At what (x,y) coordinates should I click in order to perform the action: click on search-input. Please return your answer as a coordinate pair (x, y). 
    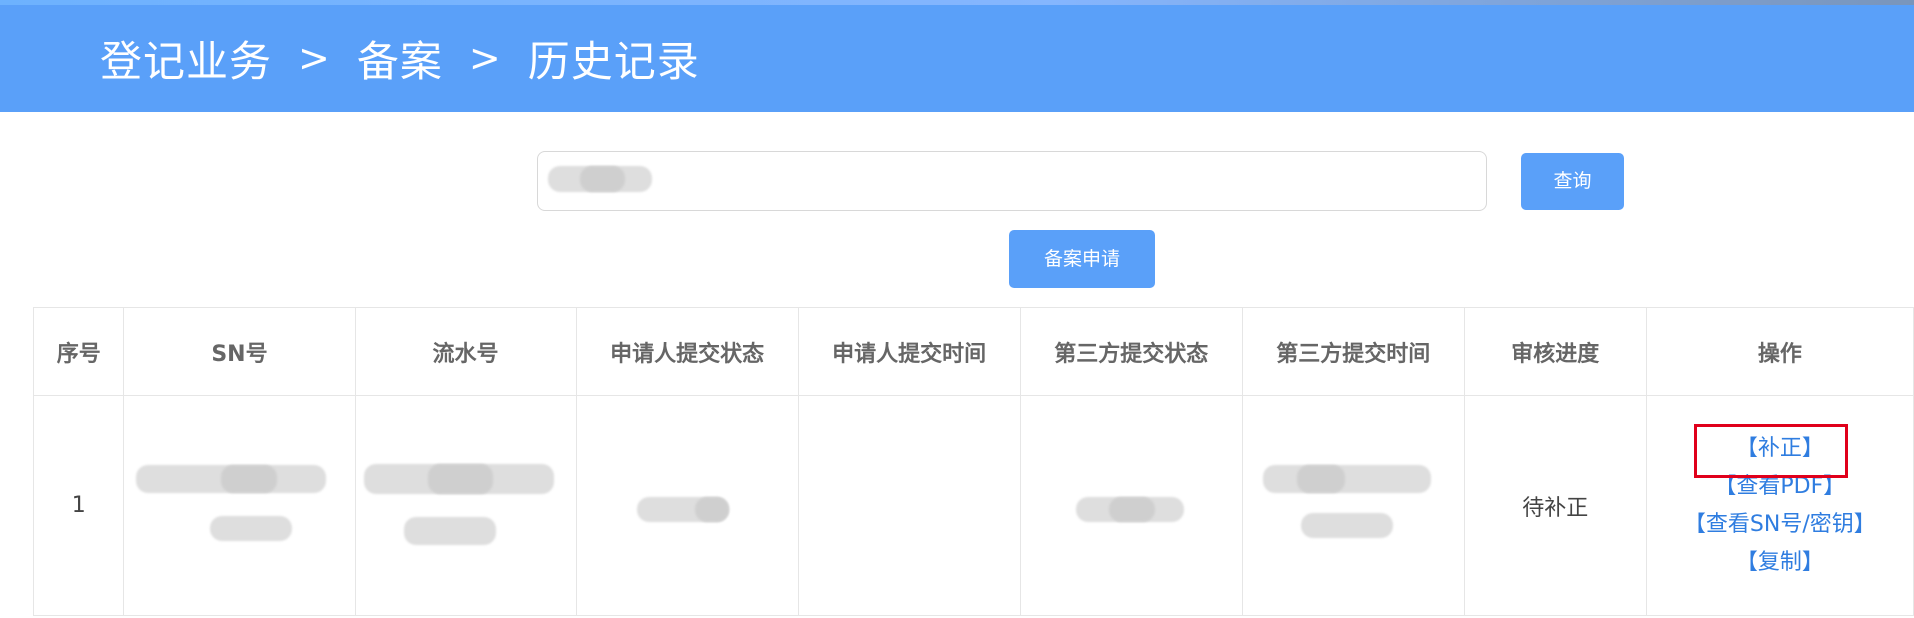
    Looking at the image, I should click on (1012, 181).